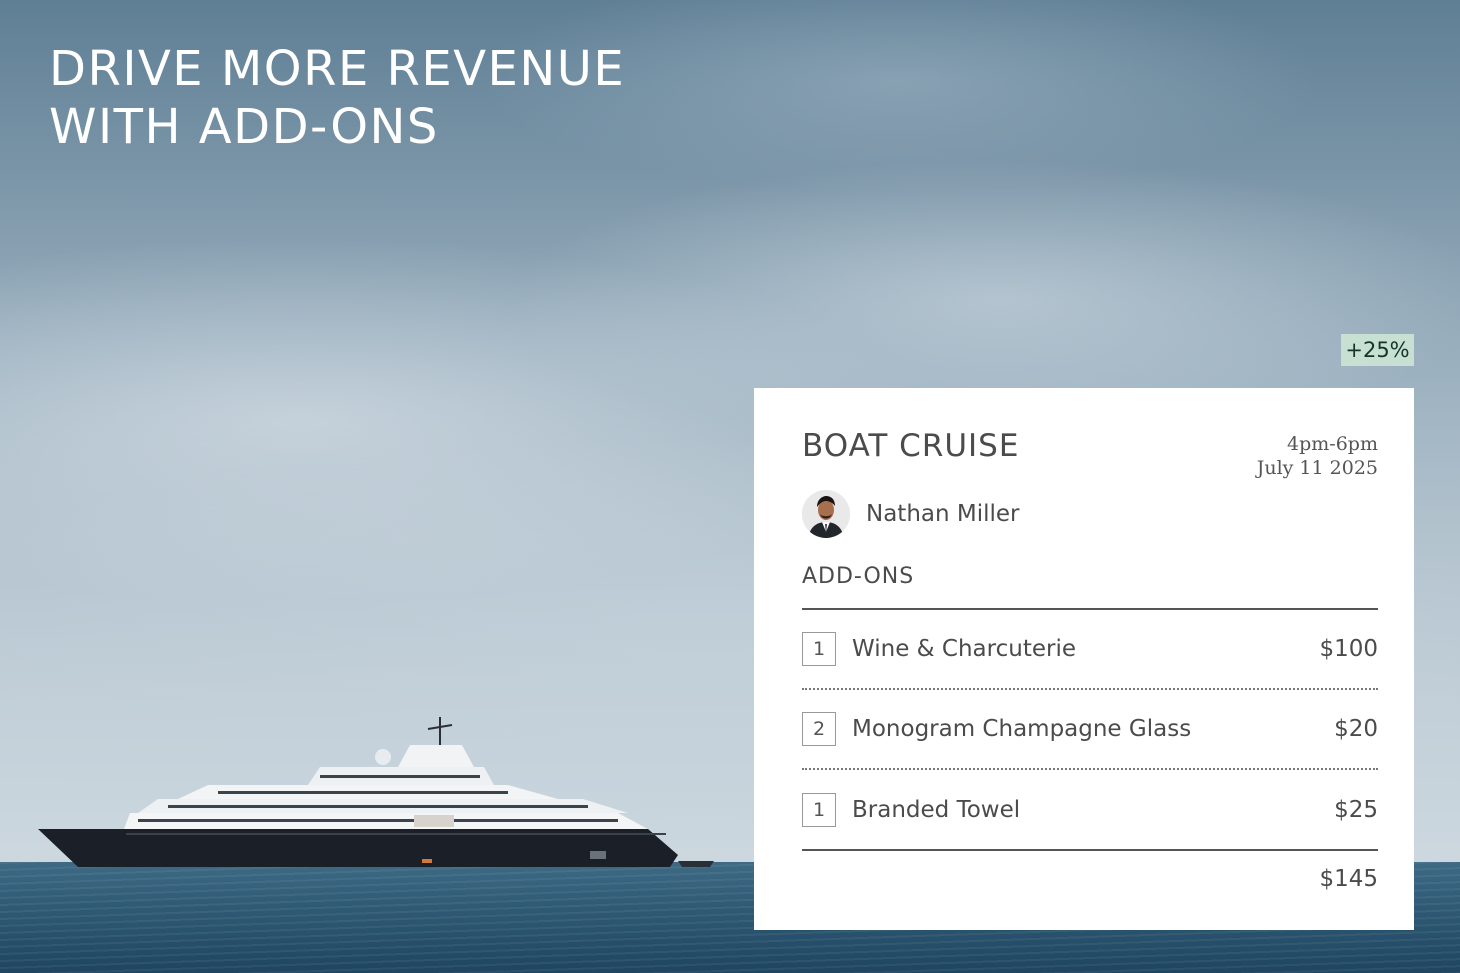 The height and width of the screenshot is (973, 1460). I want to click on cruise-ship-illustration, so click(376, 792).